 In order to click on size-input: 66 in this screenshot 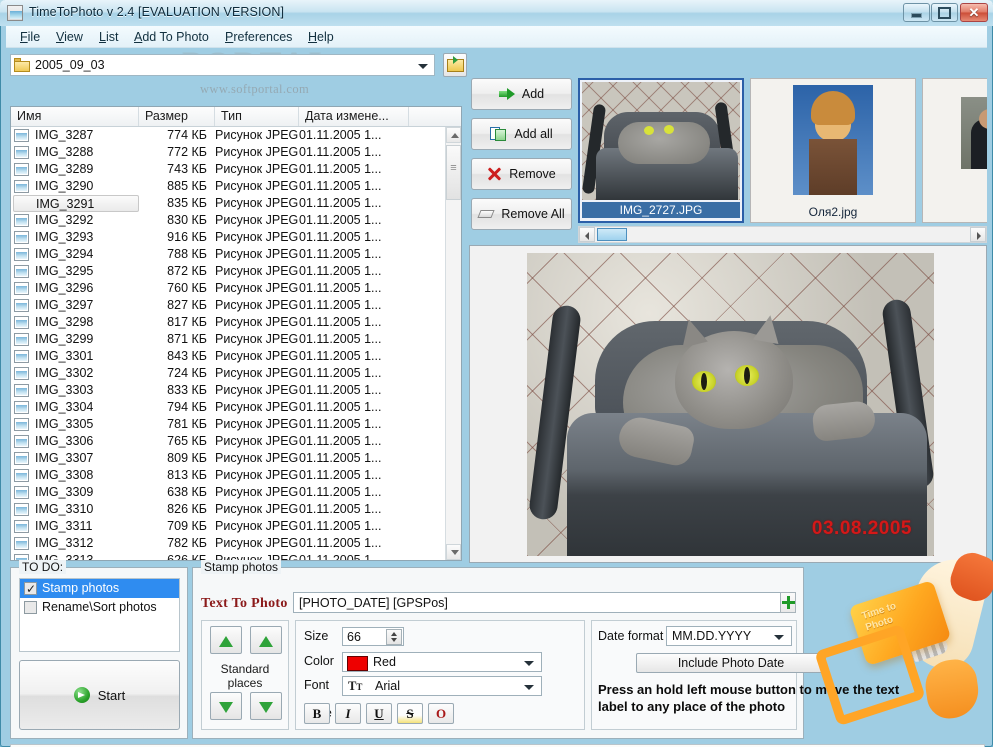, I will do `click(373, 636)`.